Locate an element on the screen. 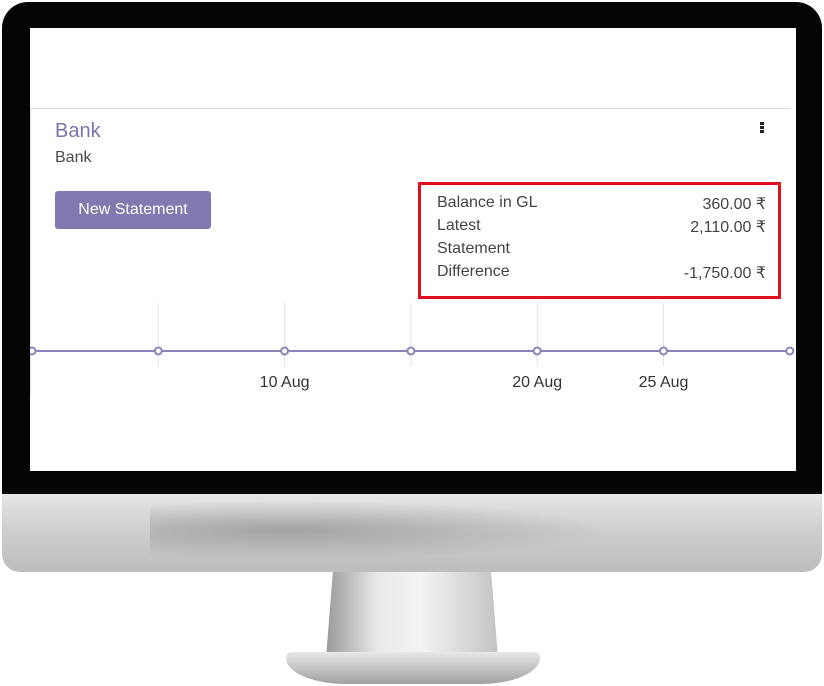 The height and width of the screenshot is (686, 824). latest-statement-value: 2,110.00 ₹ is located at coordinates (728, 227).